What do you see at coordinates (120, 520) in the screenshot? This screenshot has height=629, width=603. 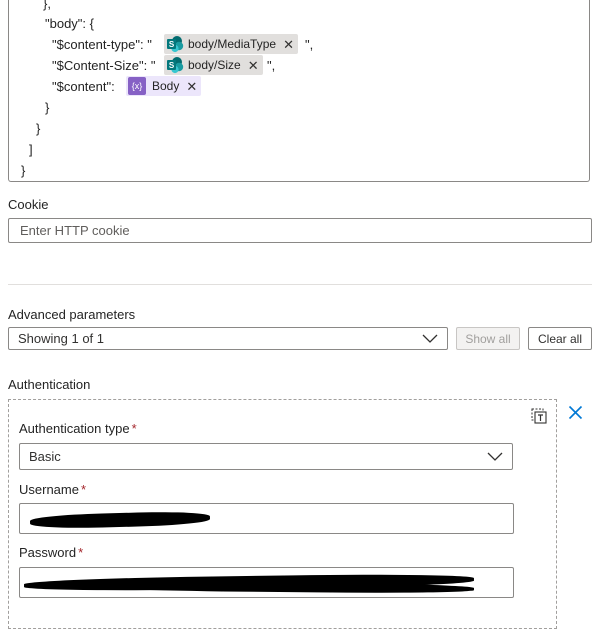 I see `redaction-mark` at bounding box center [120, 520].